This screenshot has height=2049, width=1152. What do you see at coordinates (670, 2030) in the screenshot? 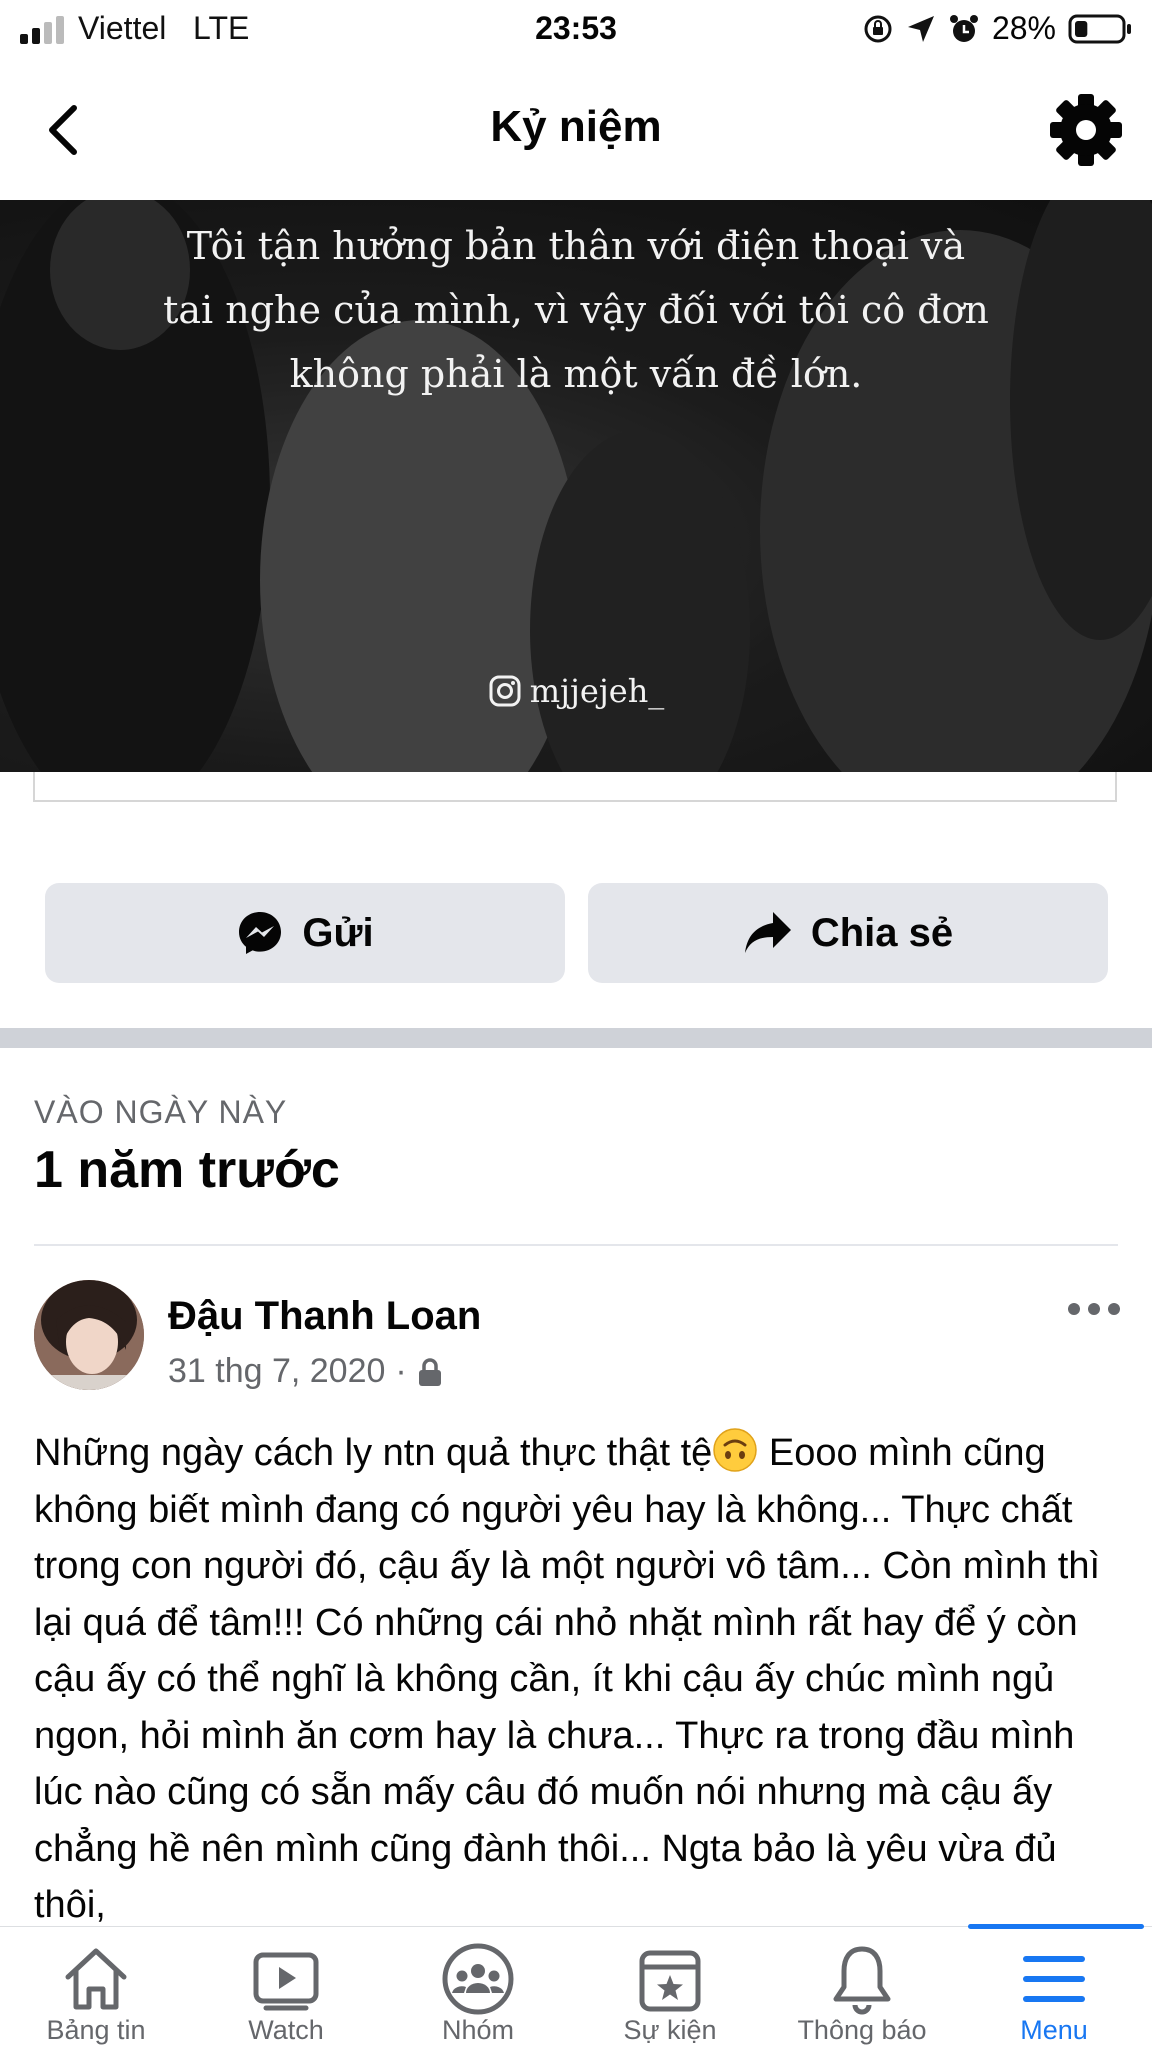
I see `tab-label: Sự kiện` at bounding box center [670, 2030].